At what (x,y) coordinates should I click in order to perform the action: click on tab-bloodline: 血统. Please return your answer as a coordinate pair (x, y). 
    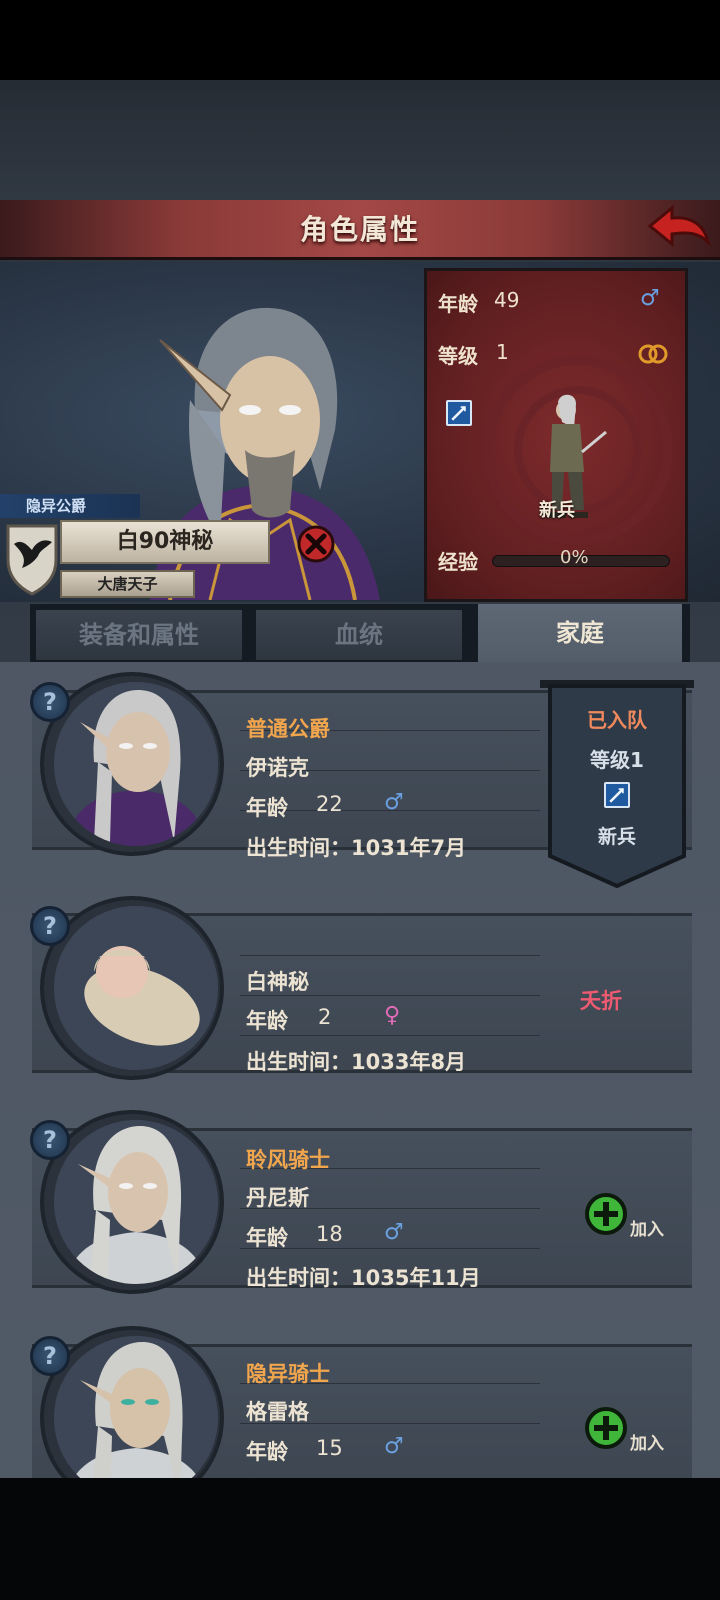
    Looking at the image, I should click on (359, 635).